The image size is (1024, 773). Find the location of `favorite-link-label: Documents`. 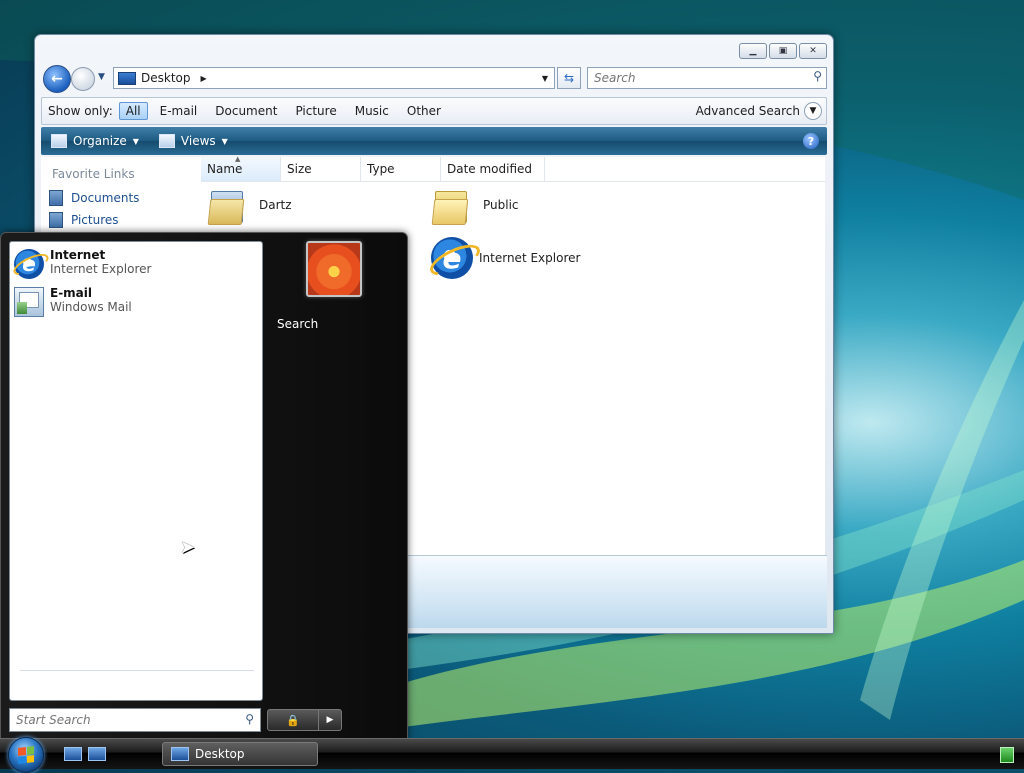

favorite-link-label: Documents is located at coordinates (105, 198).